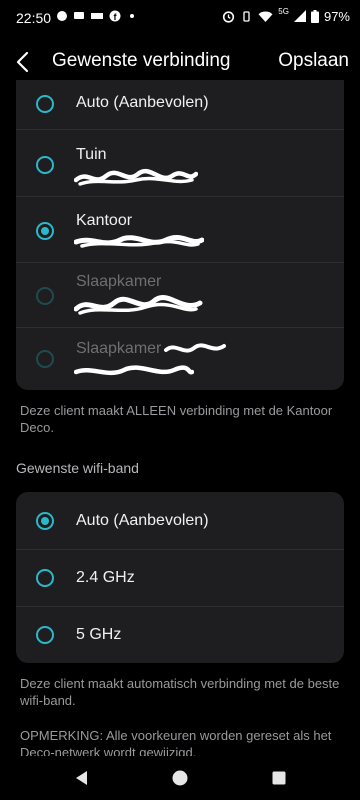 The height and width of the screenshot is (800, 360). Describe the element at coordinates (314, 16) in the screenshot. I see `battery-icon` at that location.